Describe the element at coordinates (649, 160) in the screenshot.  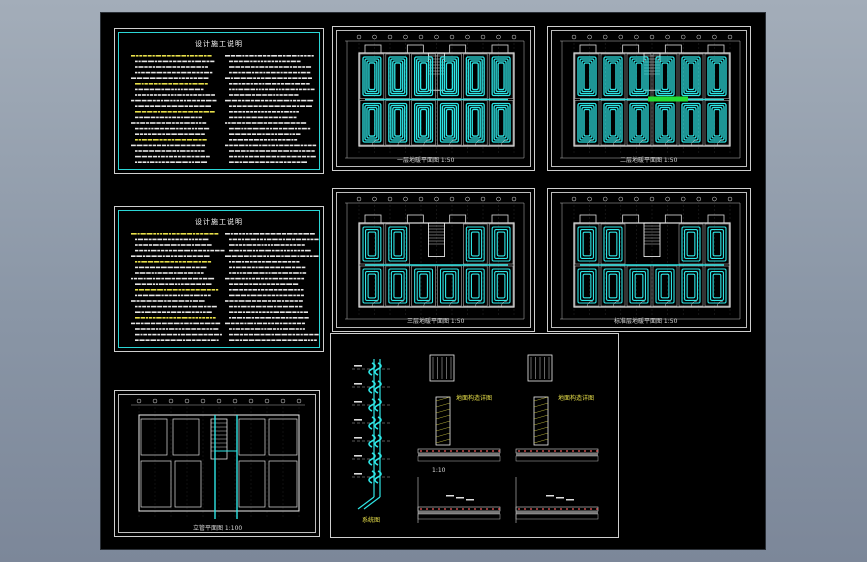
I see `plan-caption: 二层地暖平面图 1:50` at that location.